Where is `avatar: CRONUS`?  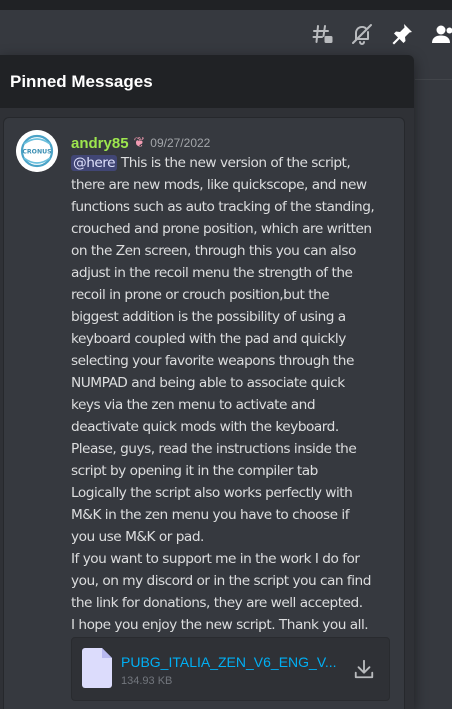
avatar: CRONUS is located at coordinates (37, 151).